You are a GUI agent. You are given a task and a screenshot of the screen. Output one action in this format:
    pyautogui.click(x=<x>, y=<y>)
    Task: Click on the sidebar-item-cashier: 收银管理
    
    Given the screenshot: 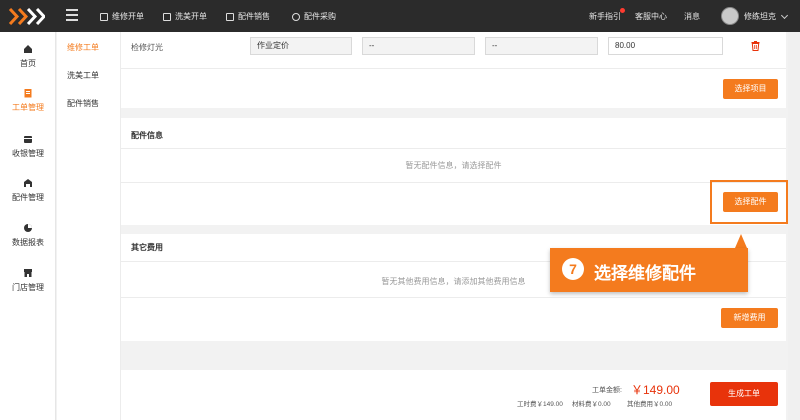 What is the action you would take?
    pyautogui.click(x=28, y=154)
    